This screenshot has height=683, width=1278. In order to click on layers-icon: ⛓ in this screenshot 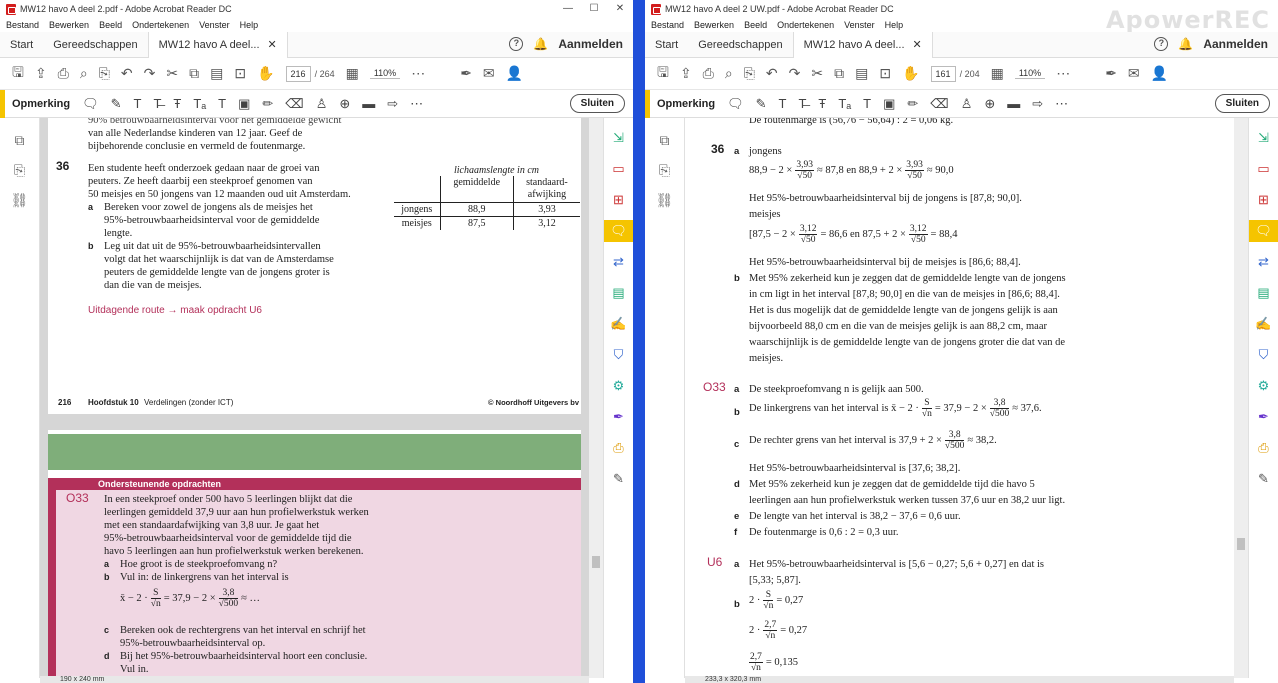, I will do `click(19, 200)`.